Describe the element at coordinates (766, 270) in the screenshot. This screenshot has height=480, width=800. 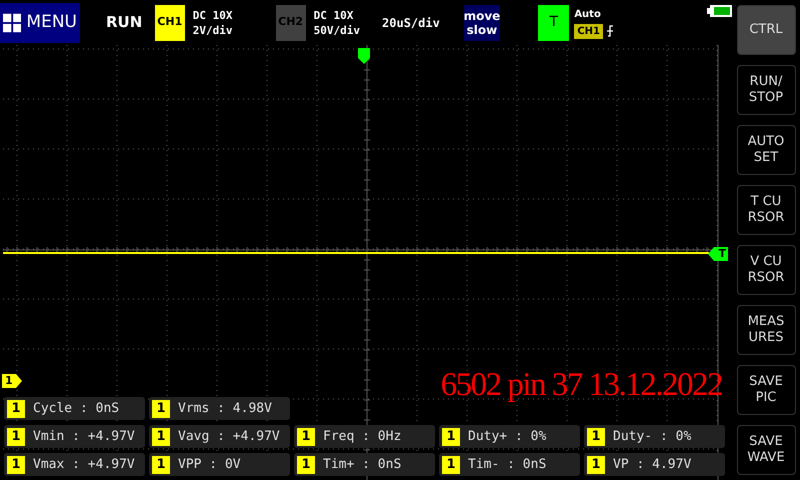
I see `side-button: V CU RSOR` at that location.